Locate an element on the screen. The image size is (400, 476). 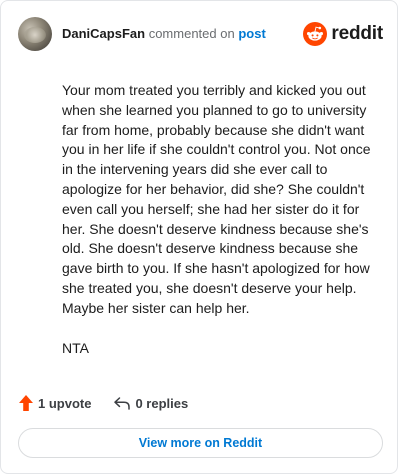
reddit-snoo-icon is located at coordinates (315, 34).